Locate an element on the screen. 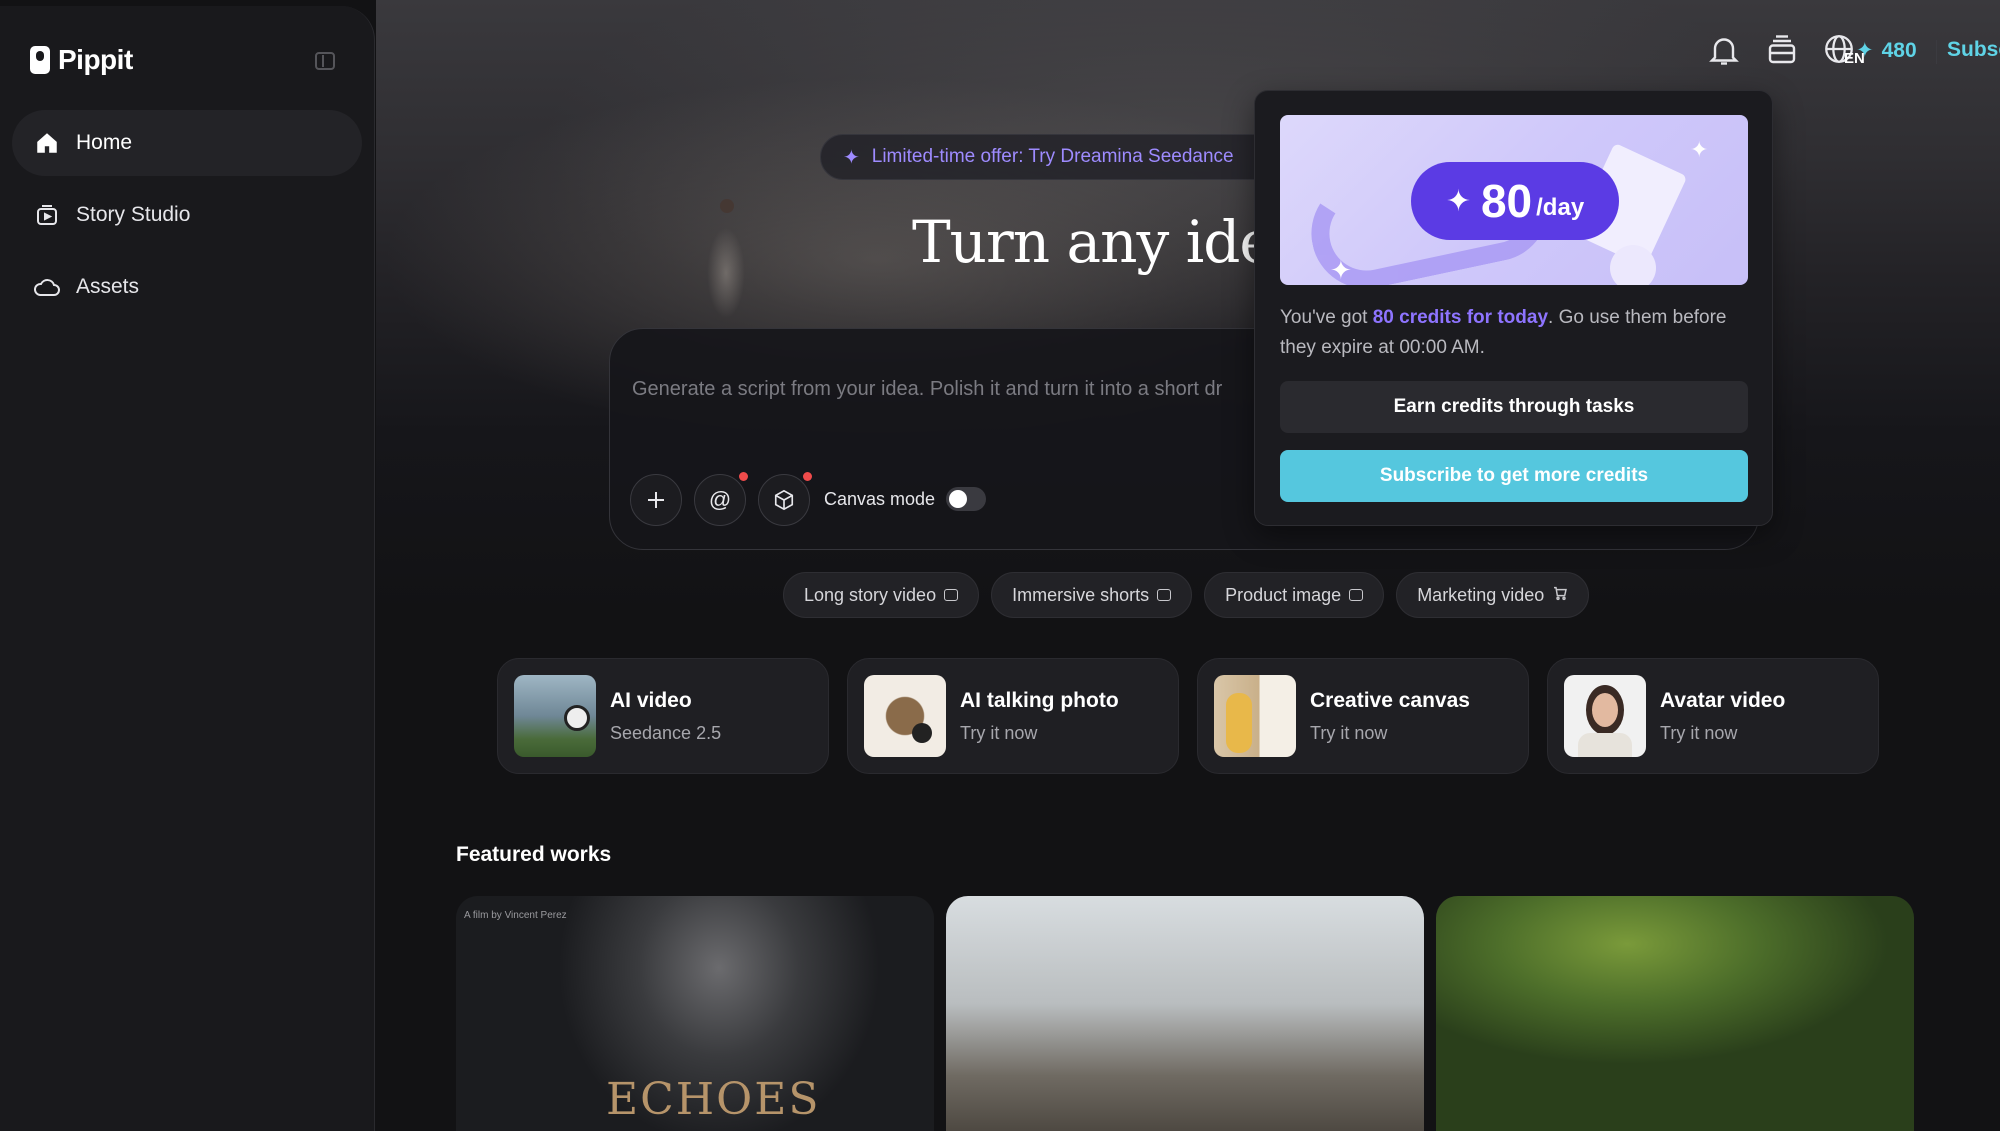 The height and width of the screenshot is (1131, 2000). credits-value: 480 is located at coordinates (1899, 50).